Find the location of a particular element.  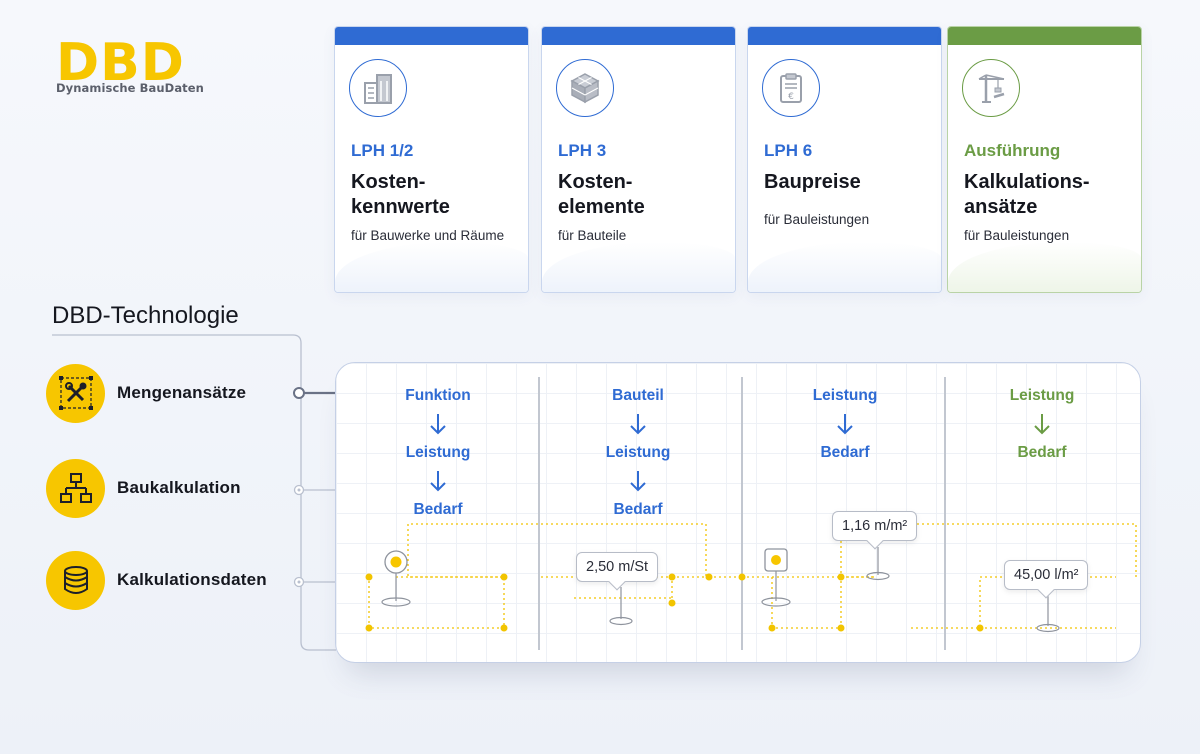

value-tag: 45,00 l/m² is located at coordinates (1046, 575).